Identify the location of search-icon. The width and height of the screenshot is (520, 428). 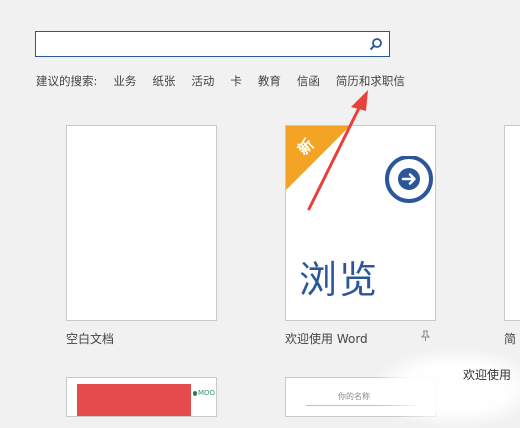
(375, 44).